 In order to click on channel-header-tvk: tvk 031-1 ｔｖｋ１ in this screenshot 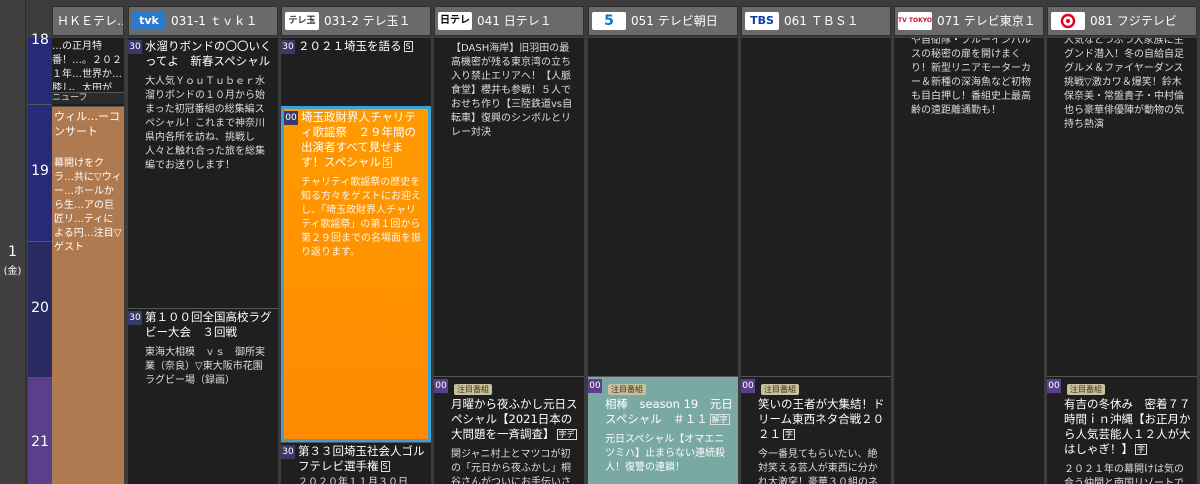, I will do `click(203, 21)`.